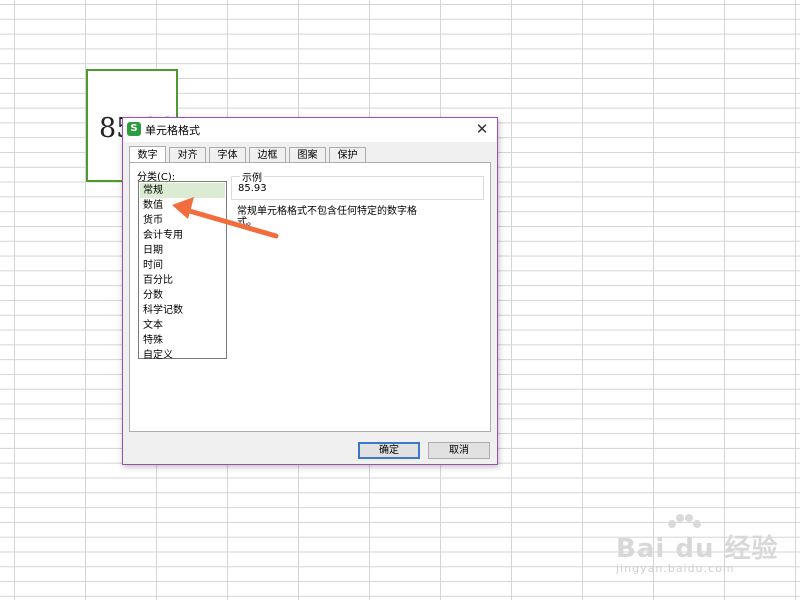 The width and height of the screenshot is (800, 600). What do you see at coordinates (187, 154) in the screenshot?
I see `tab-alignment: 对齐` at bounding box center [187, 154].